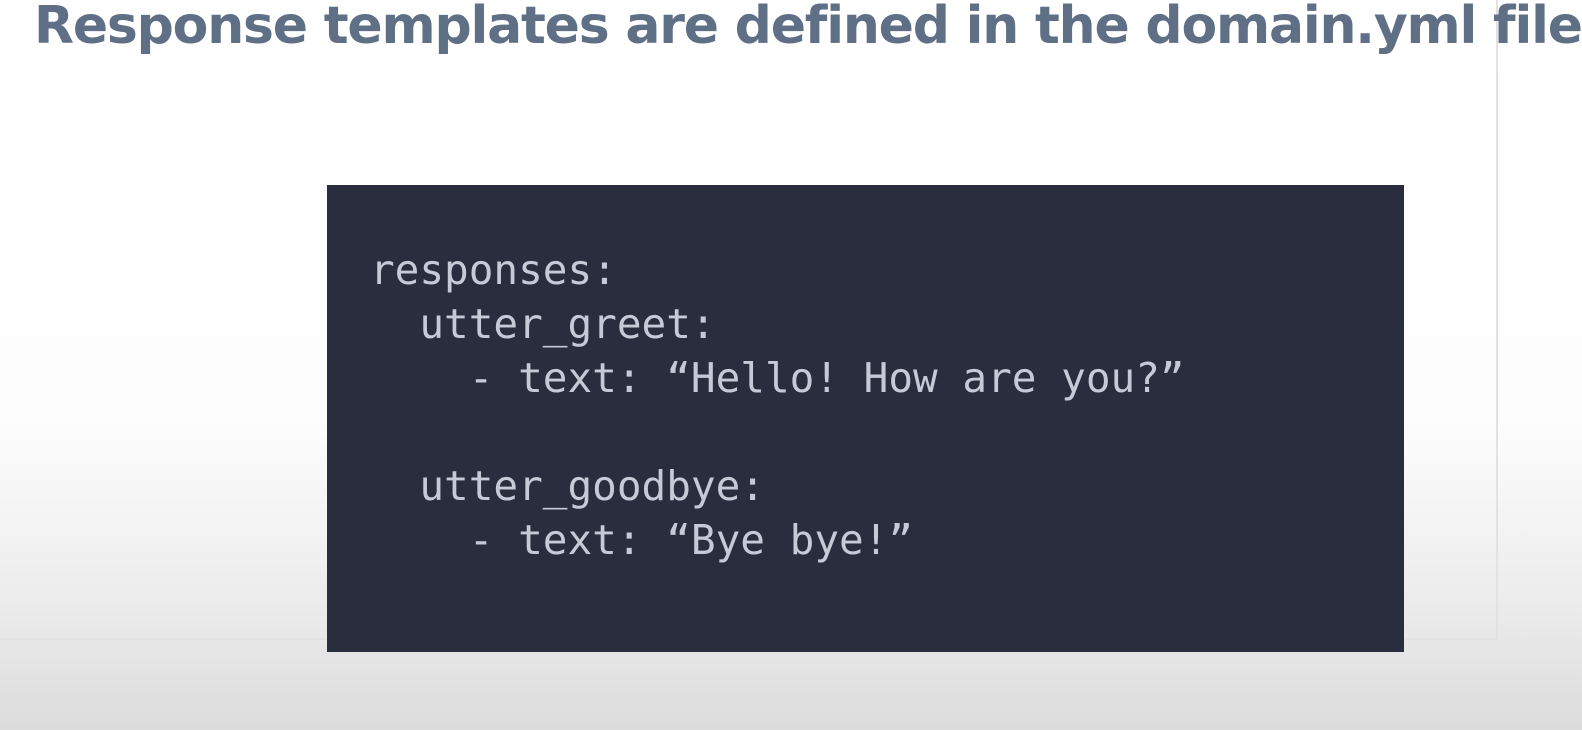 This screenshot has height=730, width=1582. I want to click on code-line-responses: responses:, so click(493, 270).